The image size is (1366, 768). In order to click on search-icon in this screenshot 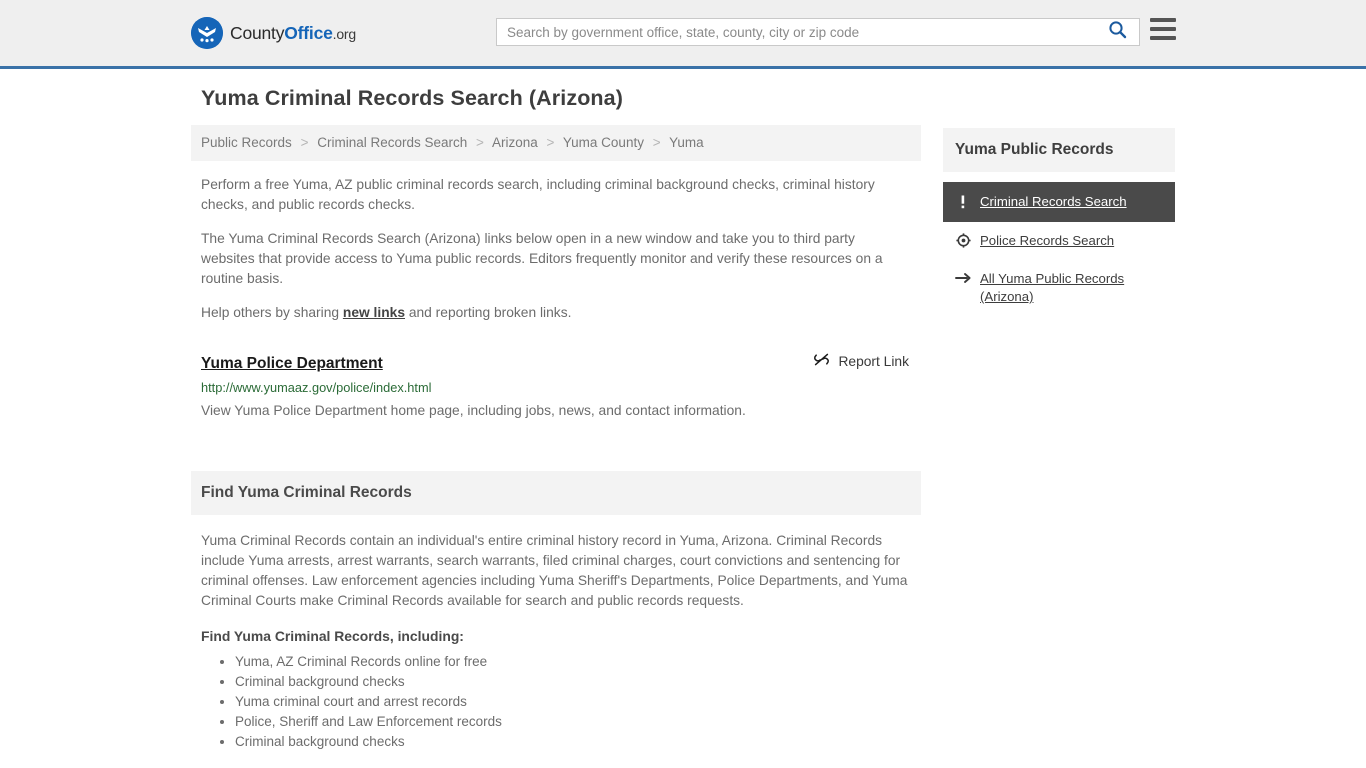, I will do `click(1117, 32)`.